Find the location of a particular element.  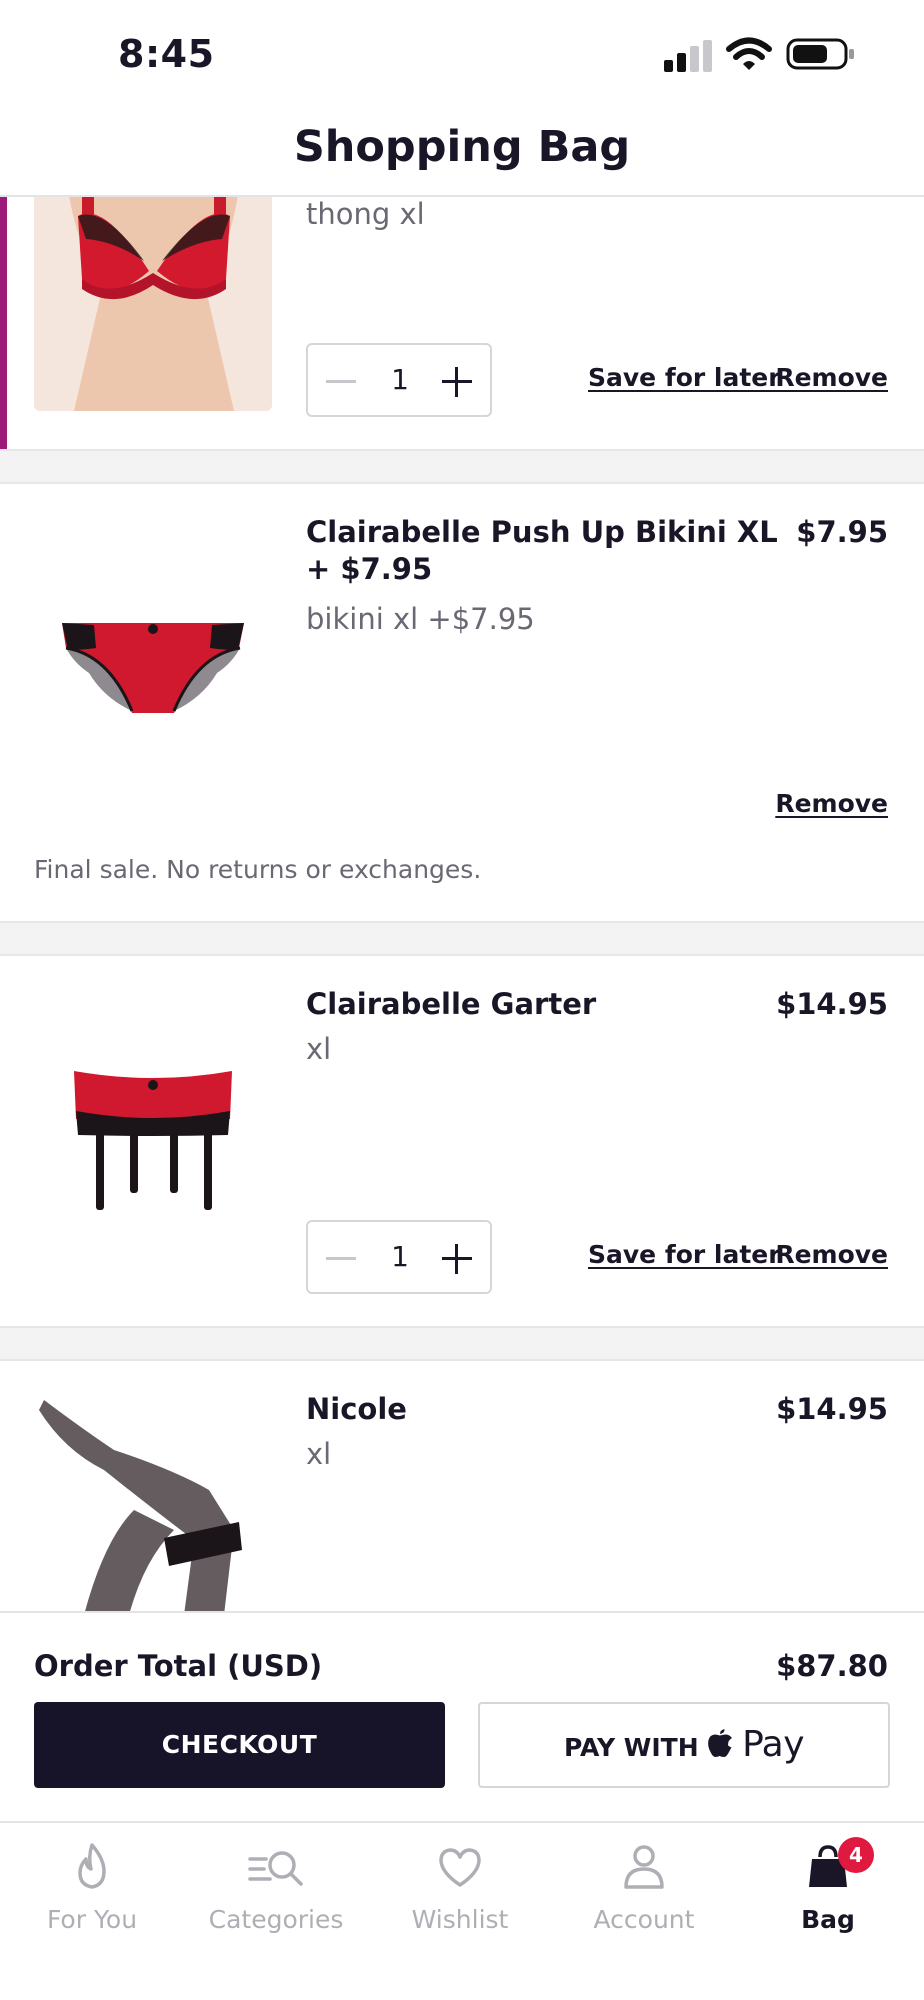

page-title: Shopping Bag is located at coordinates (462, 147).